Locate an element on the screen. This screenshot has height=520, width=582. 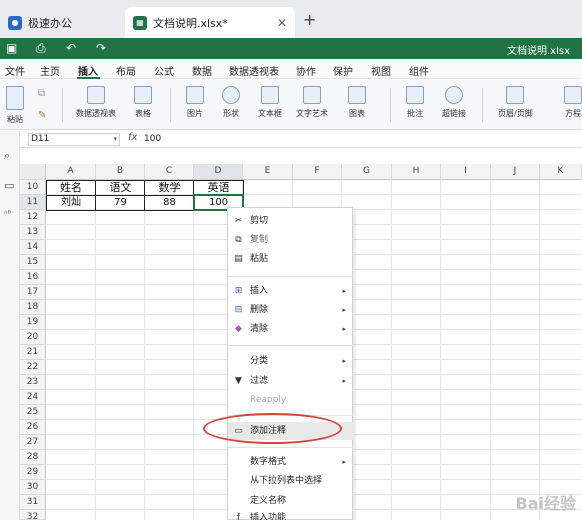
search-icon: ⌕ is located at coordinates (7, 156).